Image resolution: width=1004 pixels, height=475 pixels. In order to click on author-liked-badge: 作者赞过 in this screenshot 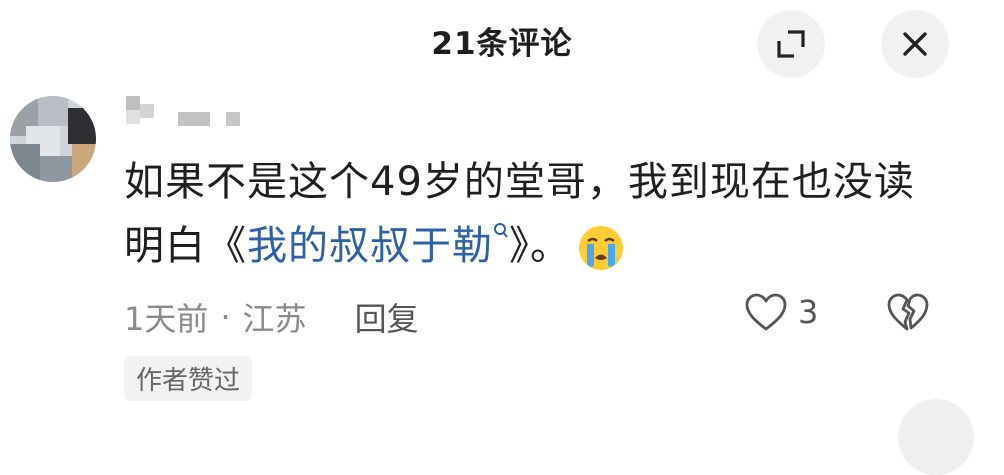, I will do `click(188, 378)`.